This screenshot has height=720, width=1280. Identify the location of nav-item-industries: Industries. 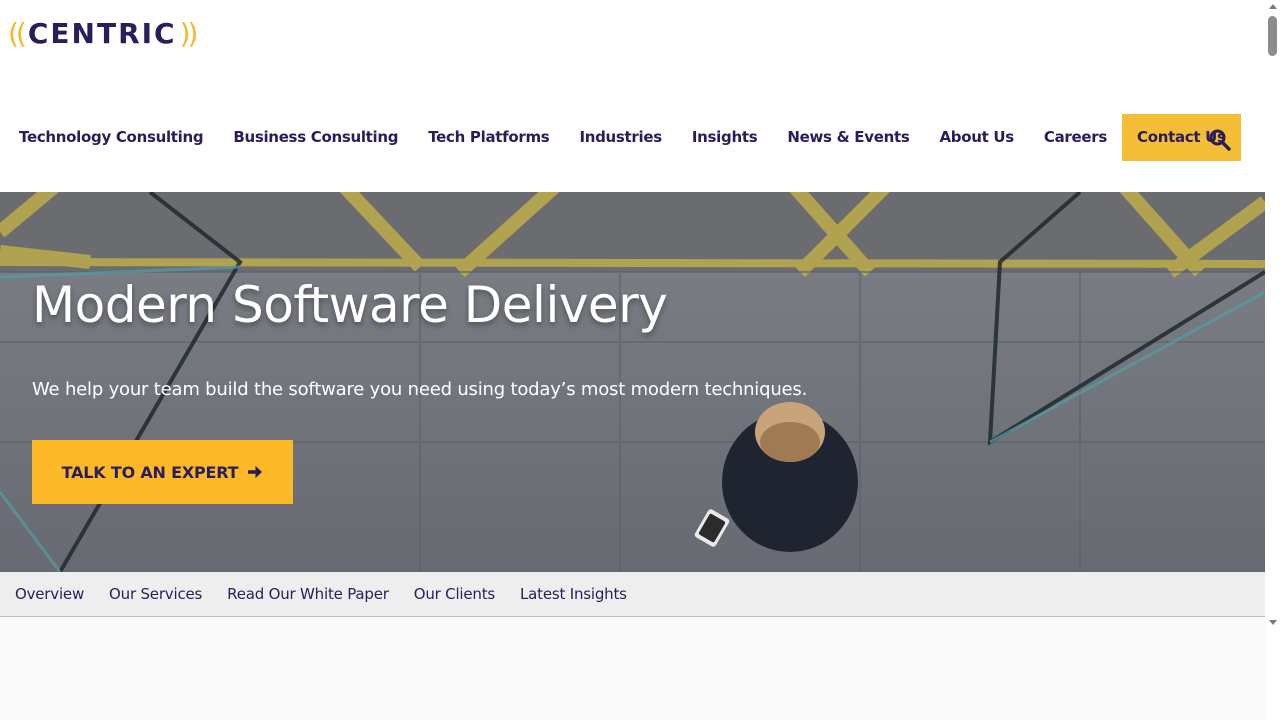
(620, 137).